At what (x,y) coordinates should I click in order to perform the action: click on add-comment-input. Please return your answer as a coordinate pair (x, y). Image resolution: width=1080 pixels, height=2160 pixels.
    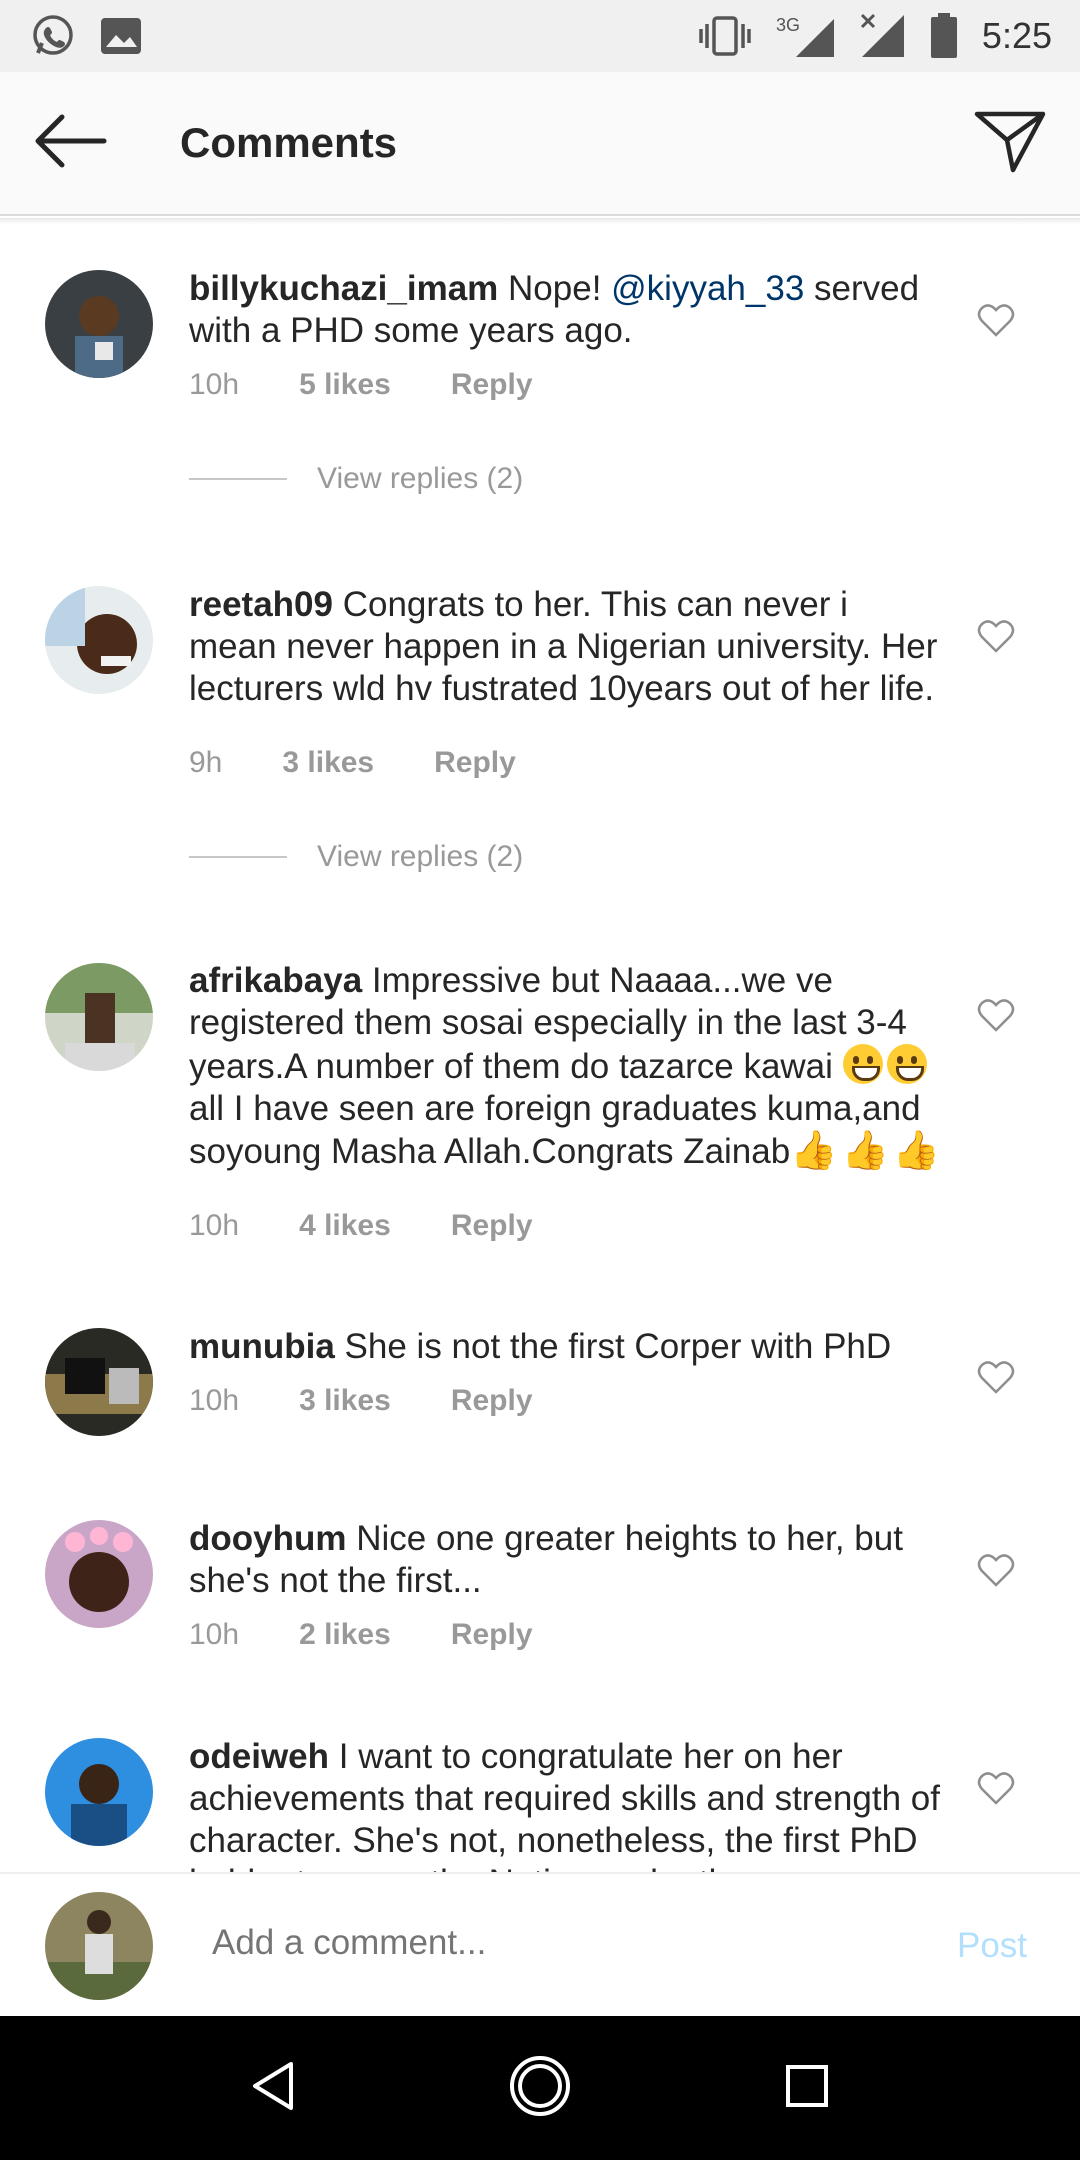
    Looking at the image, I should click on (560, 1943).